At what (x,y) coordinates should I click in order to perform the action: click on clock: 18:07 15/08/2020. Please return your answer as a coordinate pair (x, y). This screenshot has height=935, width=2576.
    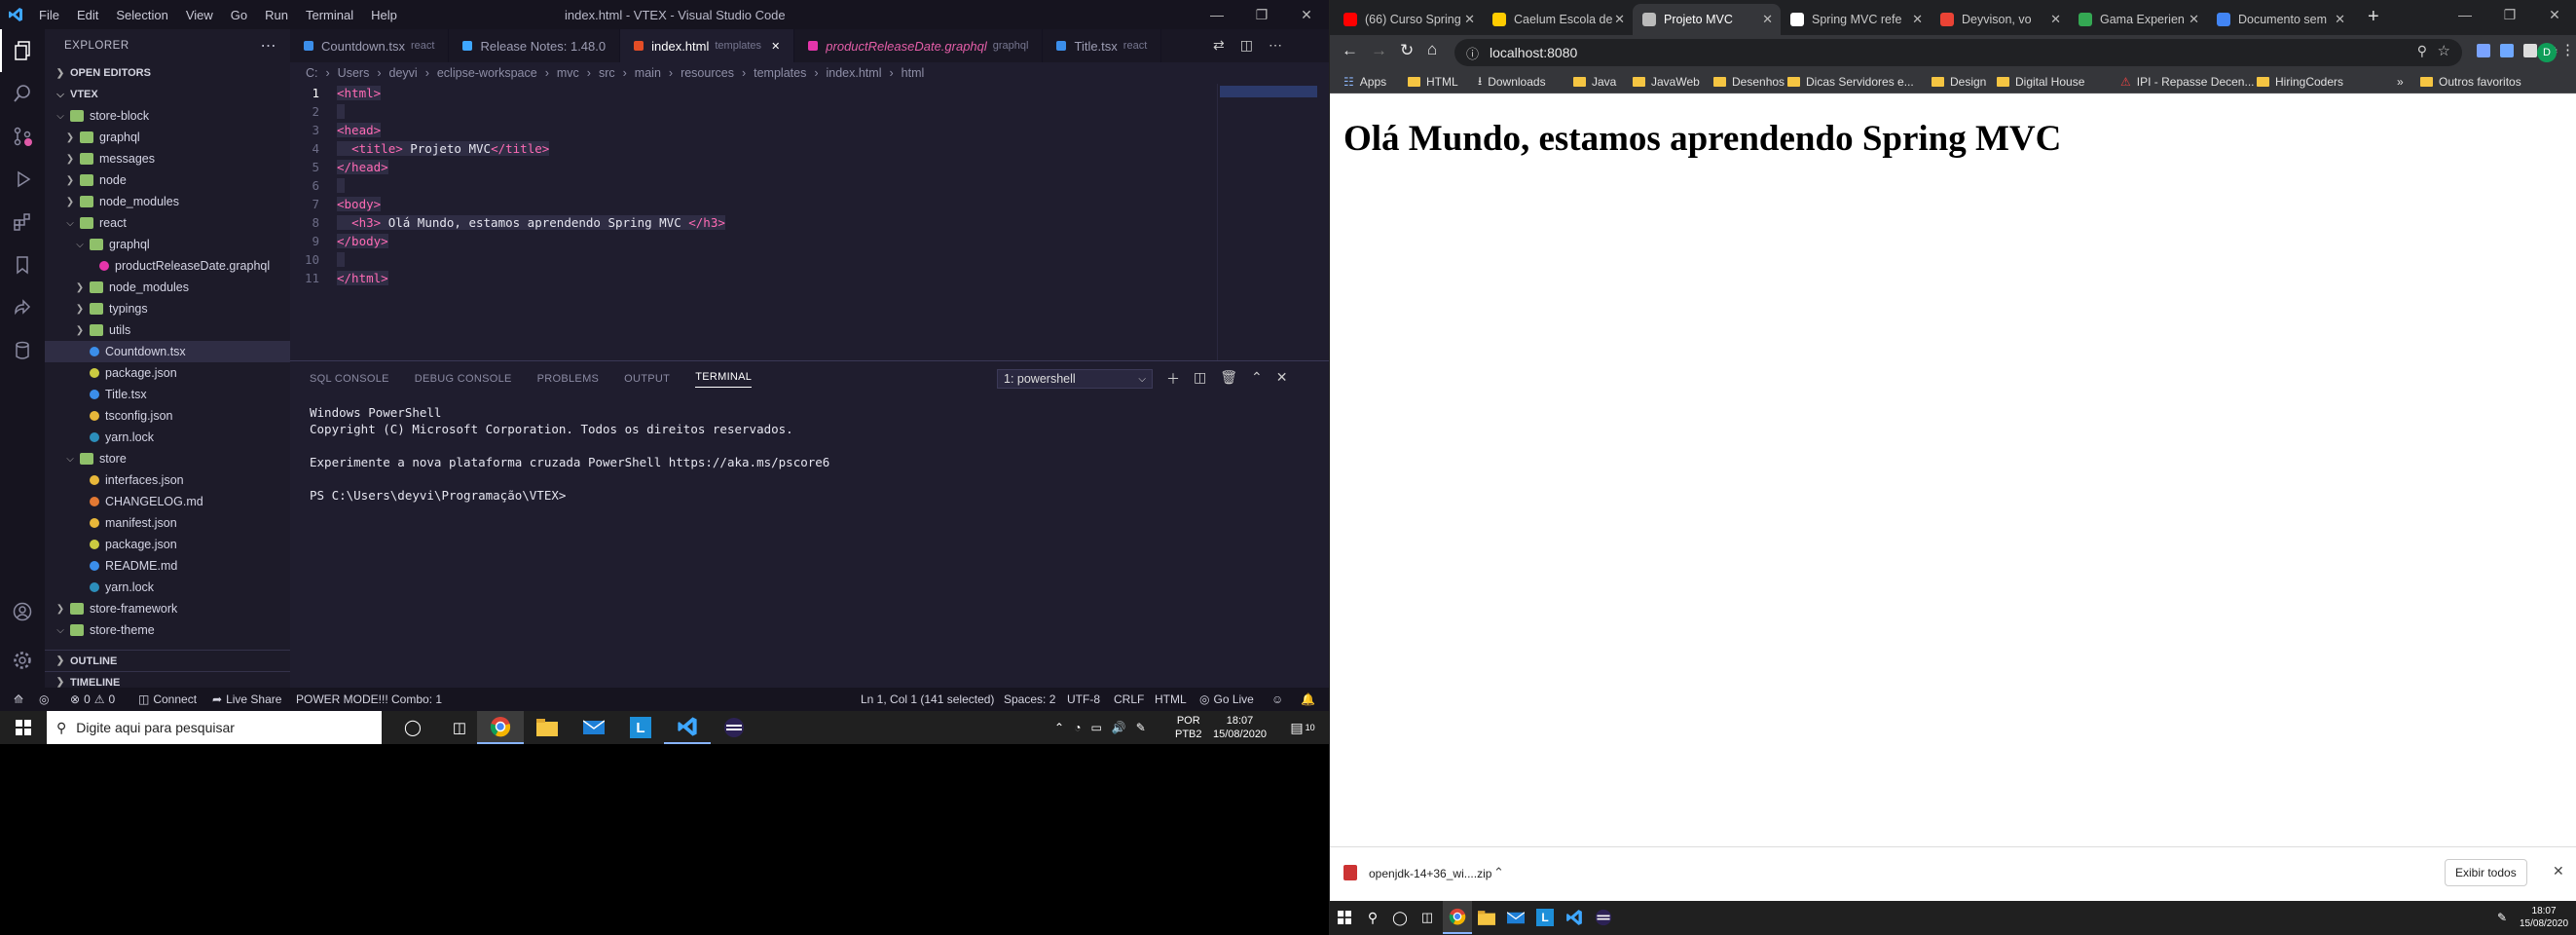
    Looking at the image, I should click on (1240, 728).